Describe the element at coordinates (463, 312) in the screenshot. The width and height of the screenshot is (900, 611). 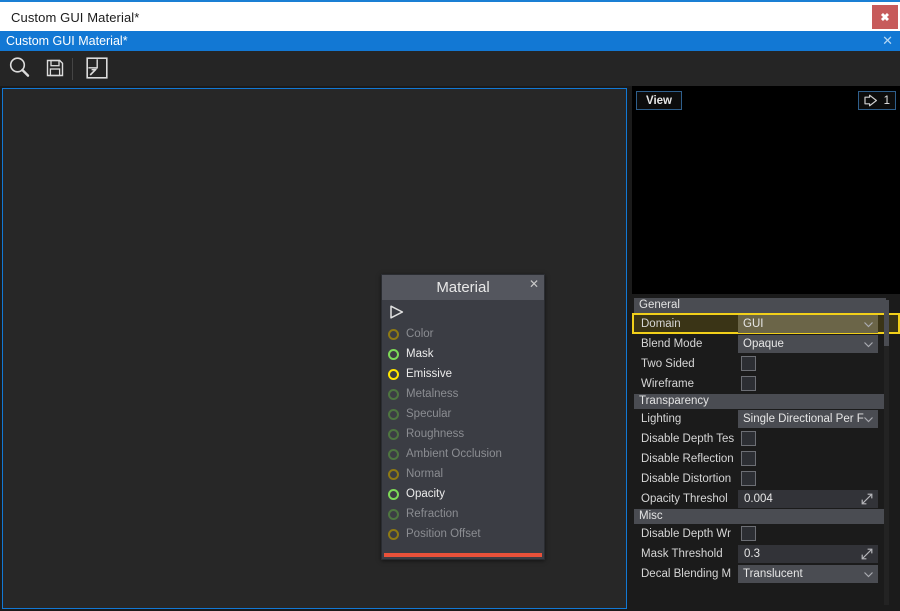
I see `exec-input-port` at that location.